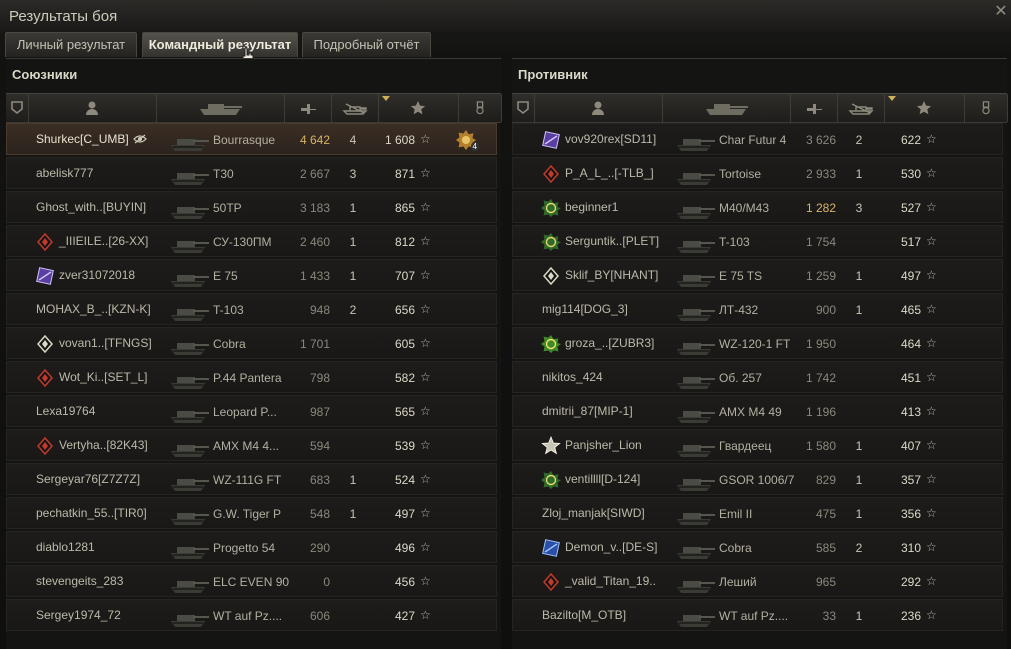  What do you see at coordinates (247, 378) in the screenshot?
I see `tank-name: P.44 Pantera` at bounding box center [247, 378].